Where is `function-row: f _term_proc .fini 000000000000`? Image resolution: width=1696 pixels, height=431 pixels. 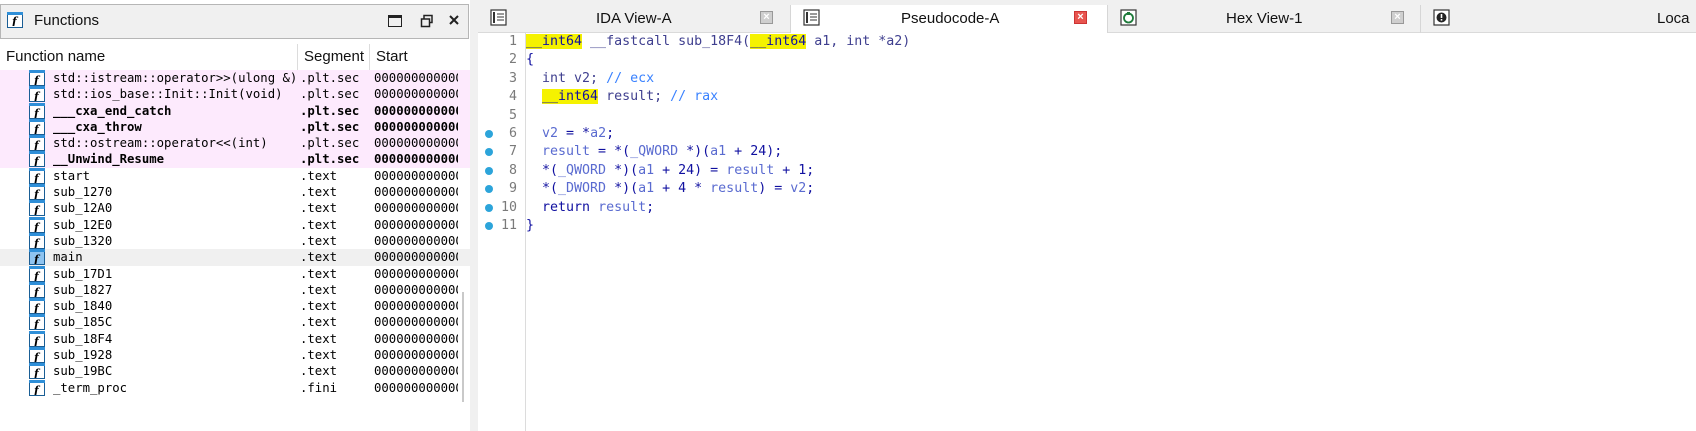 function-row: f _term_proc .fini 000000000000 is located at coordinates (235, 387).